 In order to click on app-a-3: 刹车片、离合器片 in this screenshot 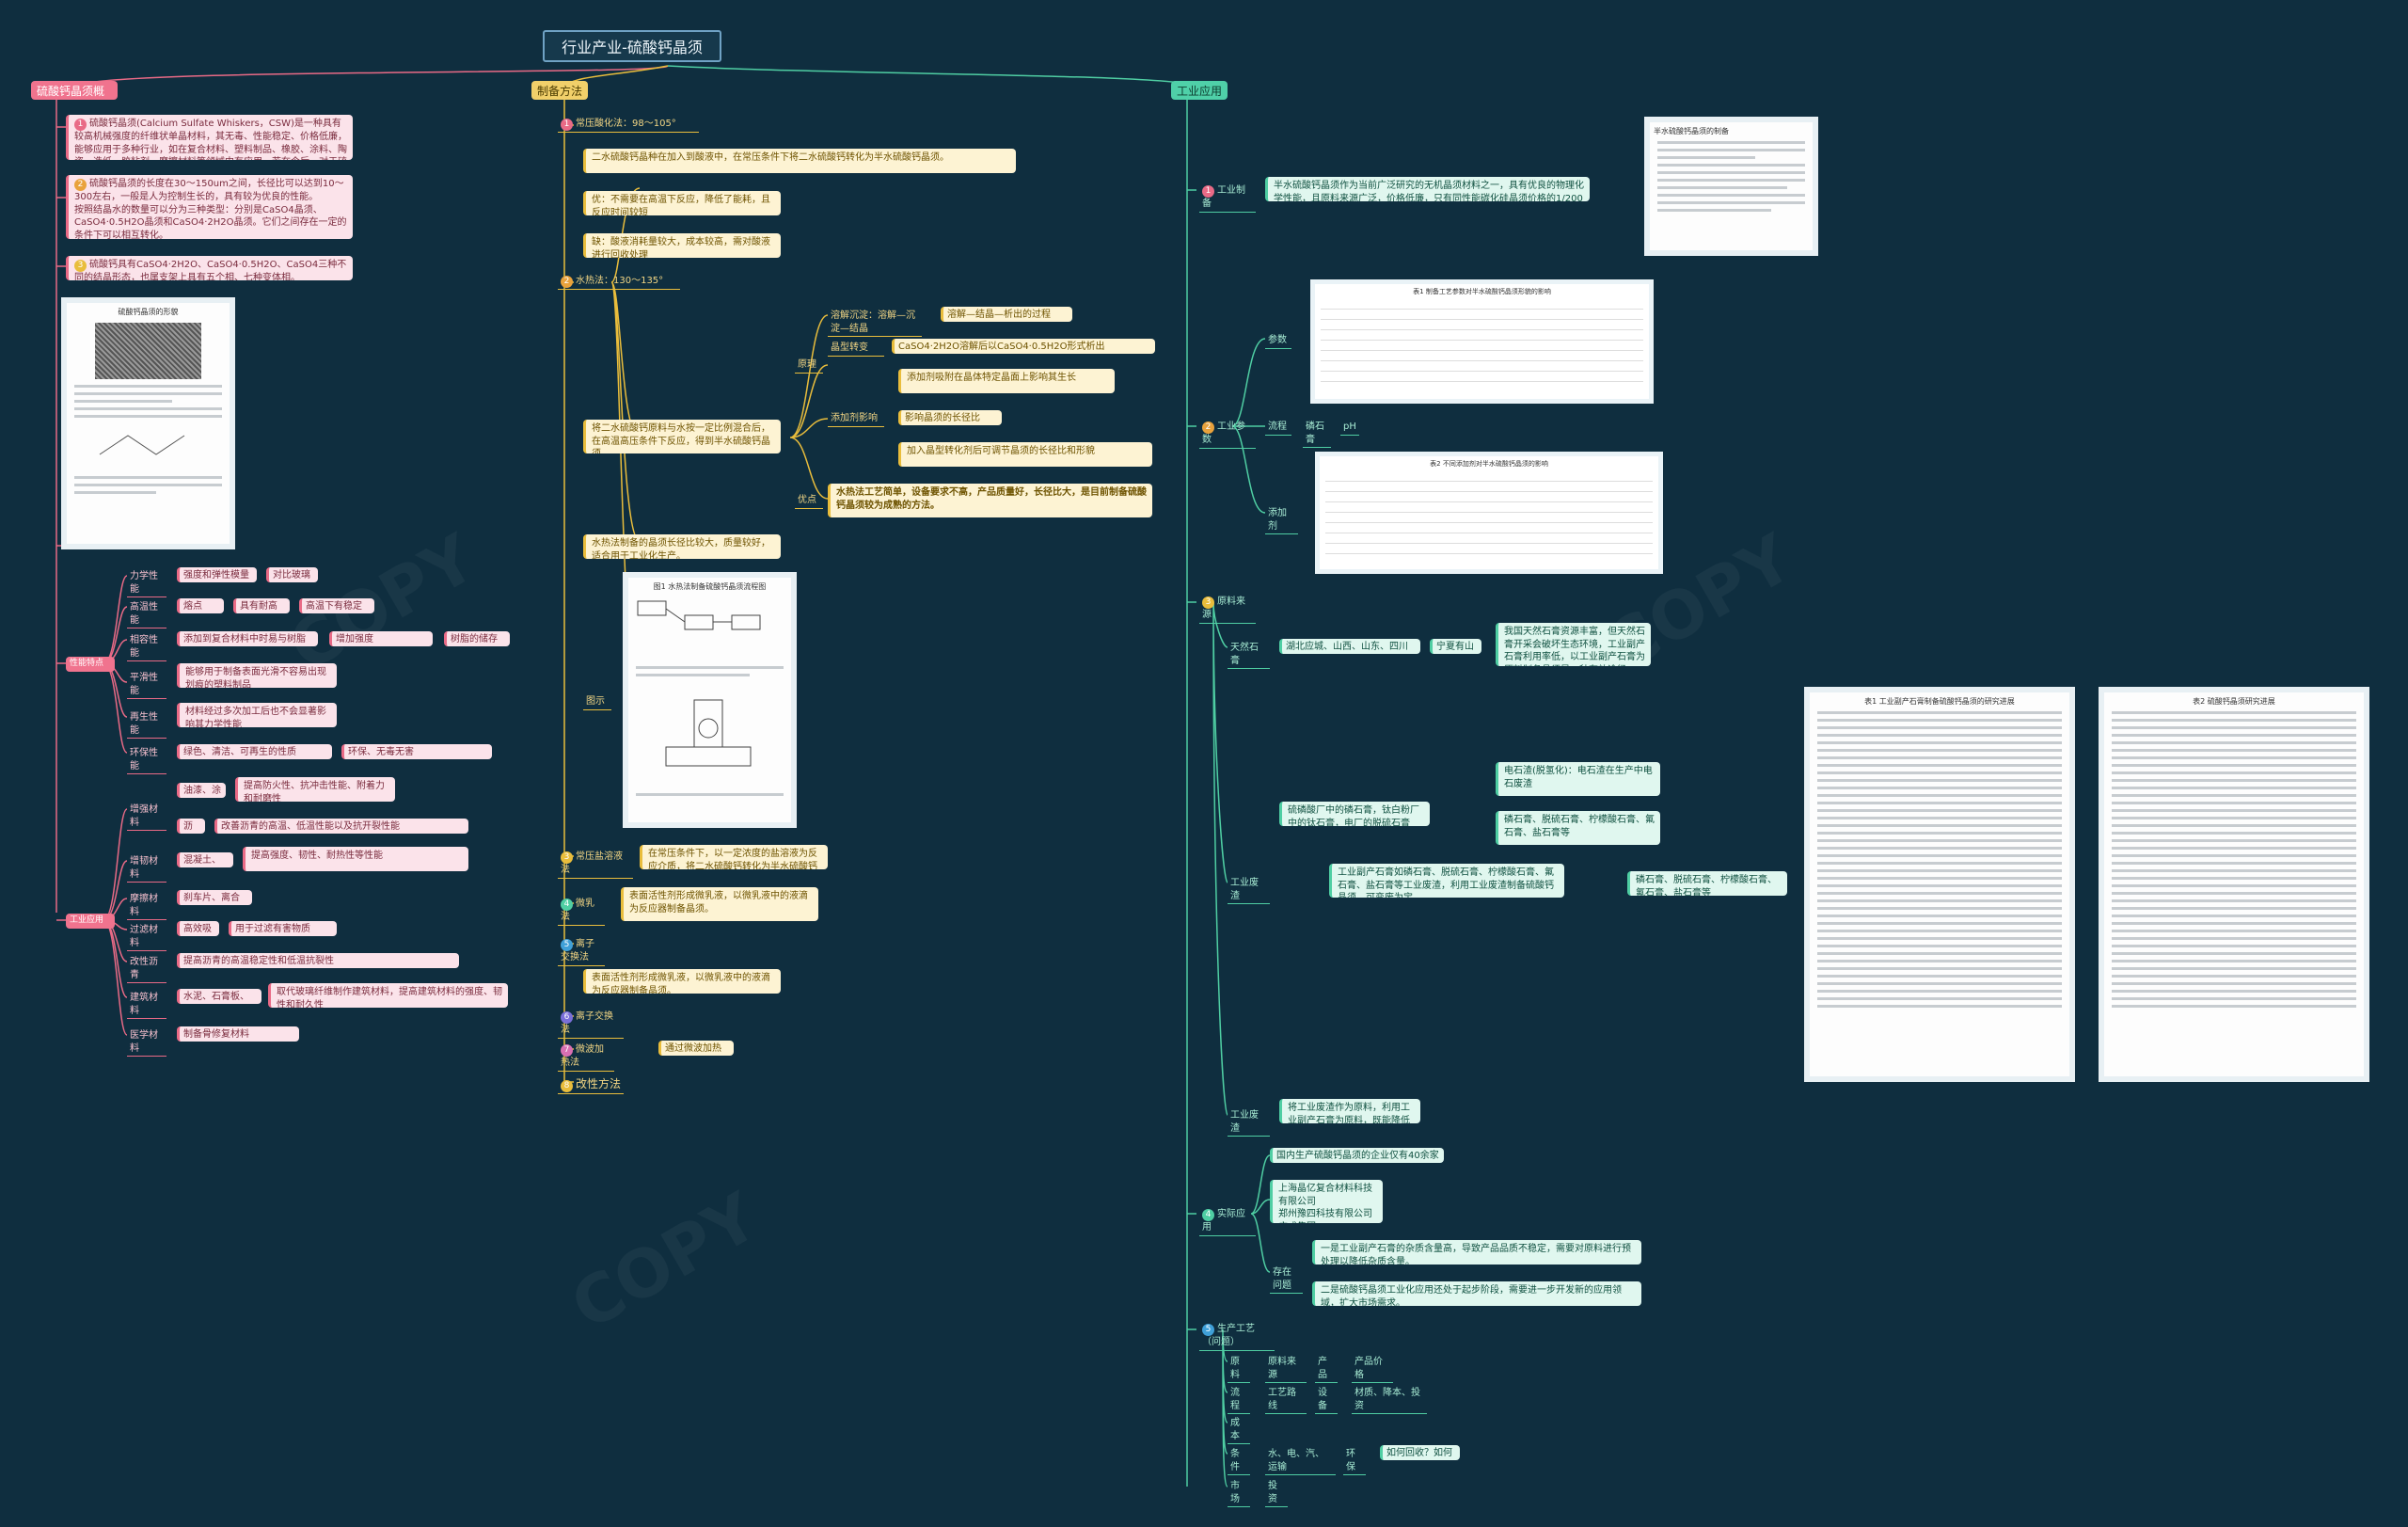, I will do `click(215, 897)`.